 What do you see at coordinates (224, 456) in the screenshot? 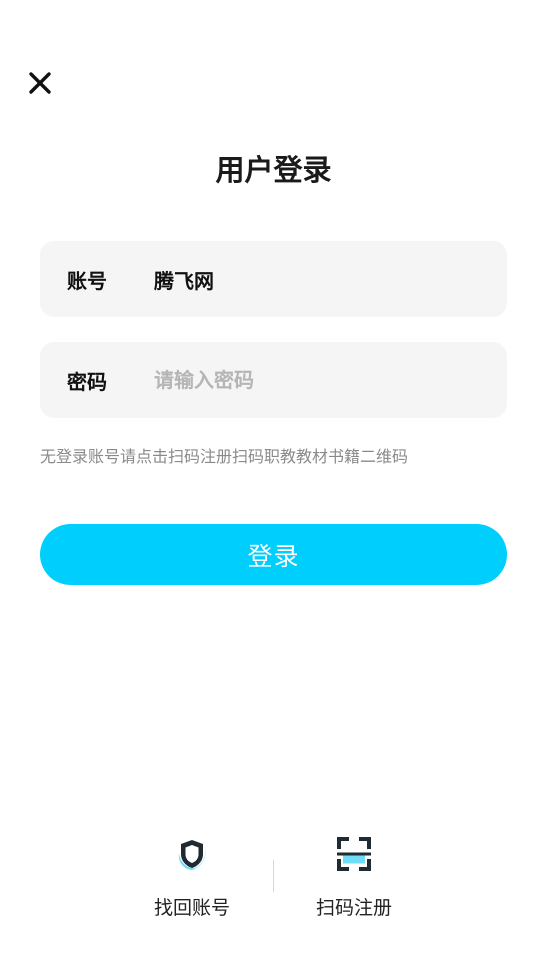
I see `register-hint: 无登录账号请点击扫码注册扫码职教教材书籍二维码` at bounding box center [224, 456].